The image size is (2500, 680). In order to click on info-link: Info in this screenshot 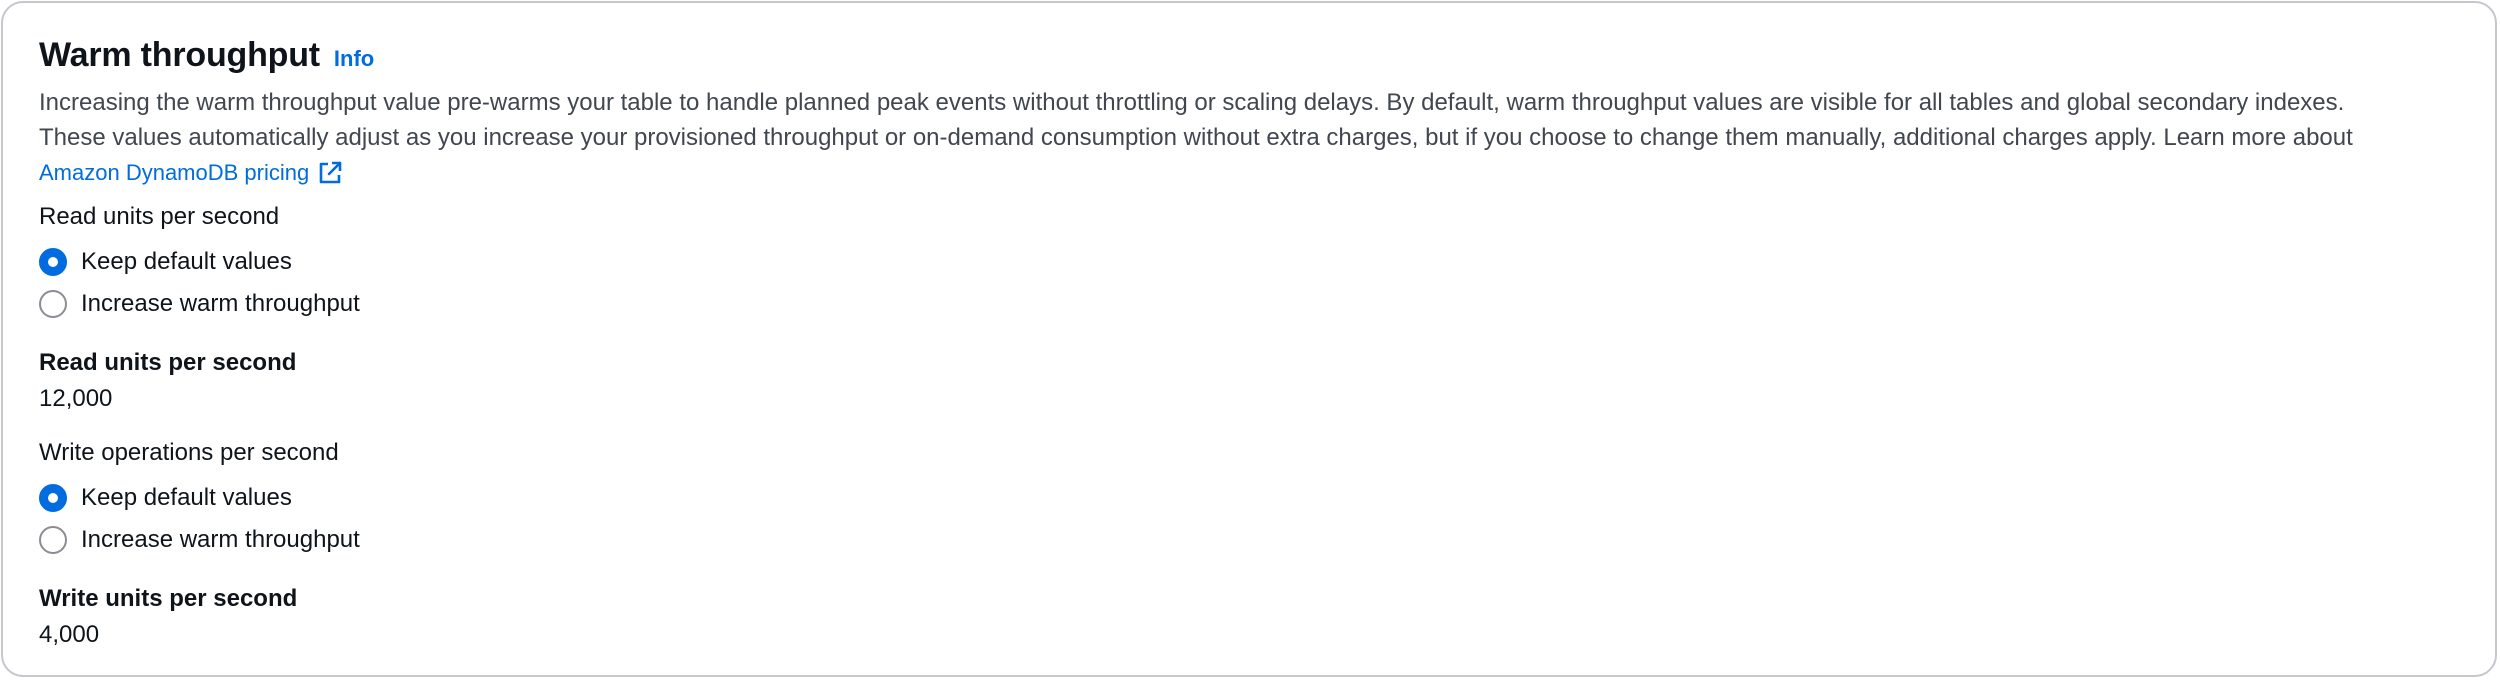, I will do `click(354, 59)`.